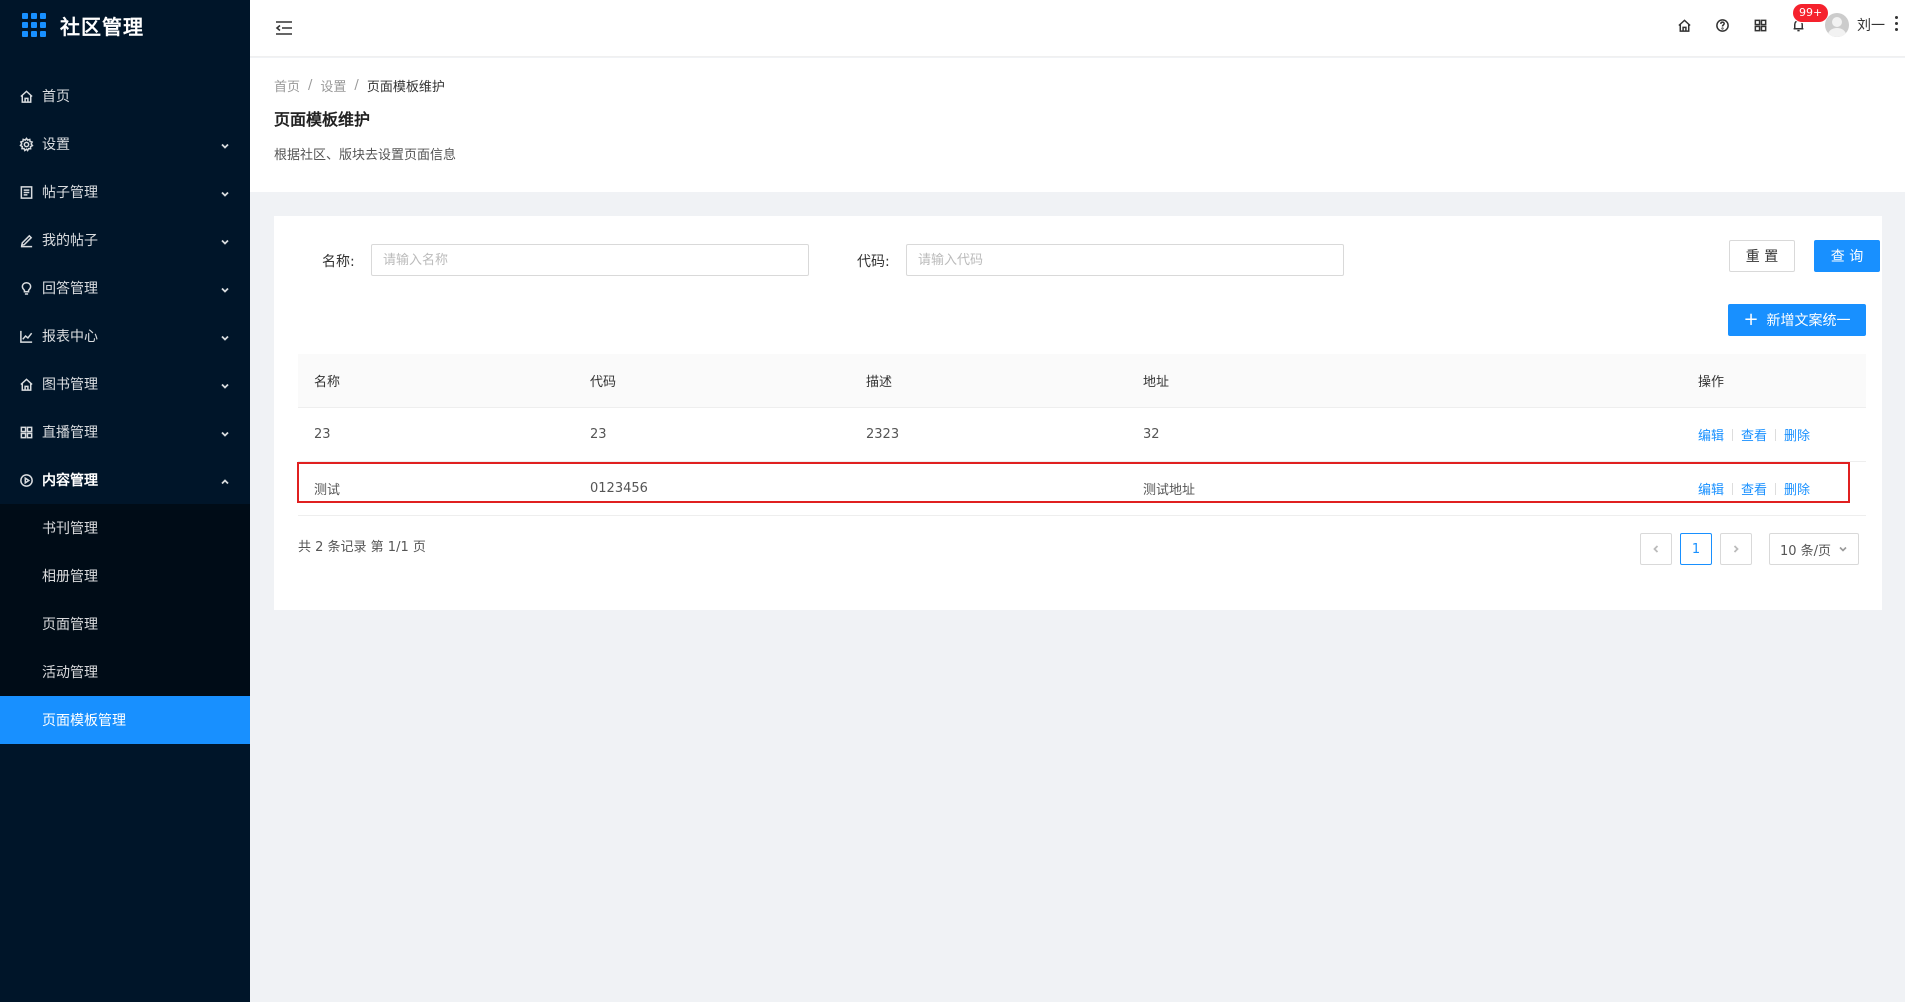 The height and width of the screenshot is (1002, 1905). Describe the element at coordinates (327, 382) in the screenshot. I see `column-header-name: 名称` at that location.